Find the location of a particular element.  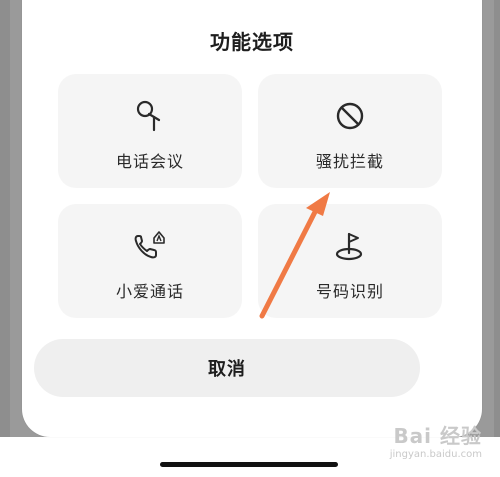

flag-location-icon is located at coordinates (350, 246).